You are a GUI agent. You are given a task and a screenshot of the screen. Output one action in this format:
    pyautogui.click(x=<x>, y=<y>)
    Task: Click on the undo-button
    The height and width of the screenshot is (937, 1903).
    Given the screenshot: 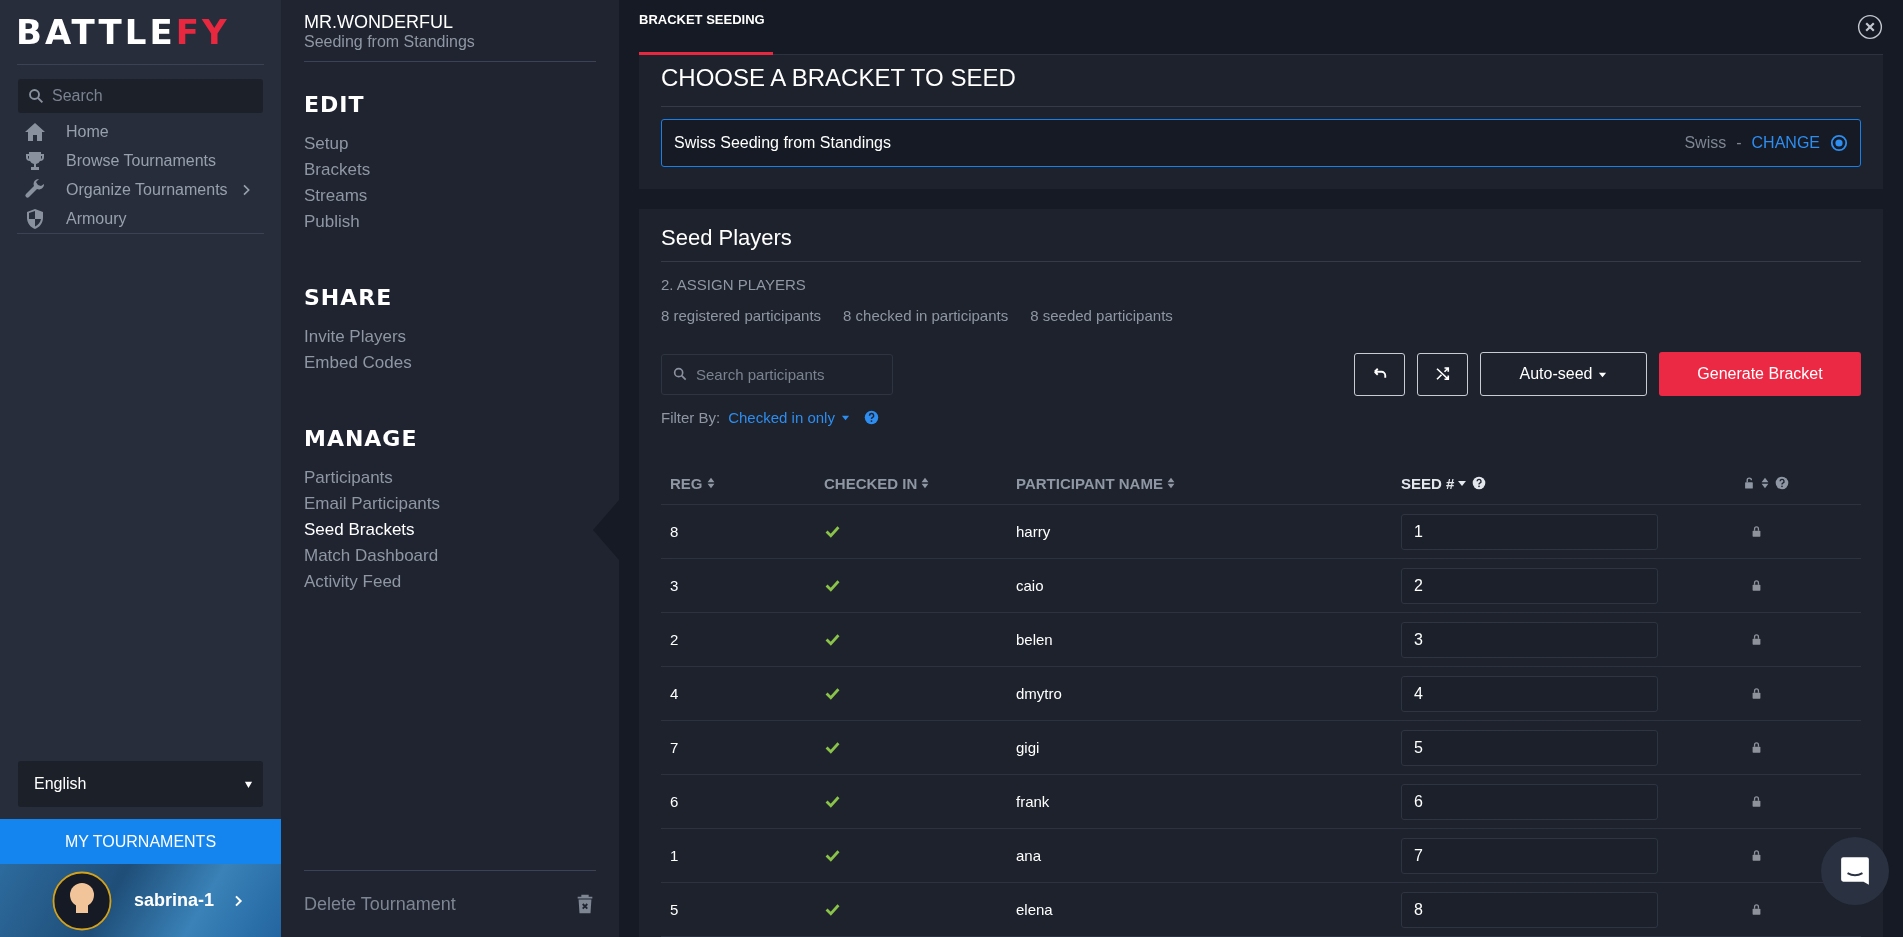 What is the action you would take?
    pyautogui.click(x=1379, y=374)
    